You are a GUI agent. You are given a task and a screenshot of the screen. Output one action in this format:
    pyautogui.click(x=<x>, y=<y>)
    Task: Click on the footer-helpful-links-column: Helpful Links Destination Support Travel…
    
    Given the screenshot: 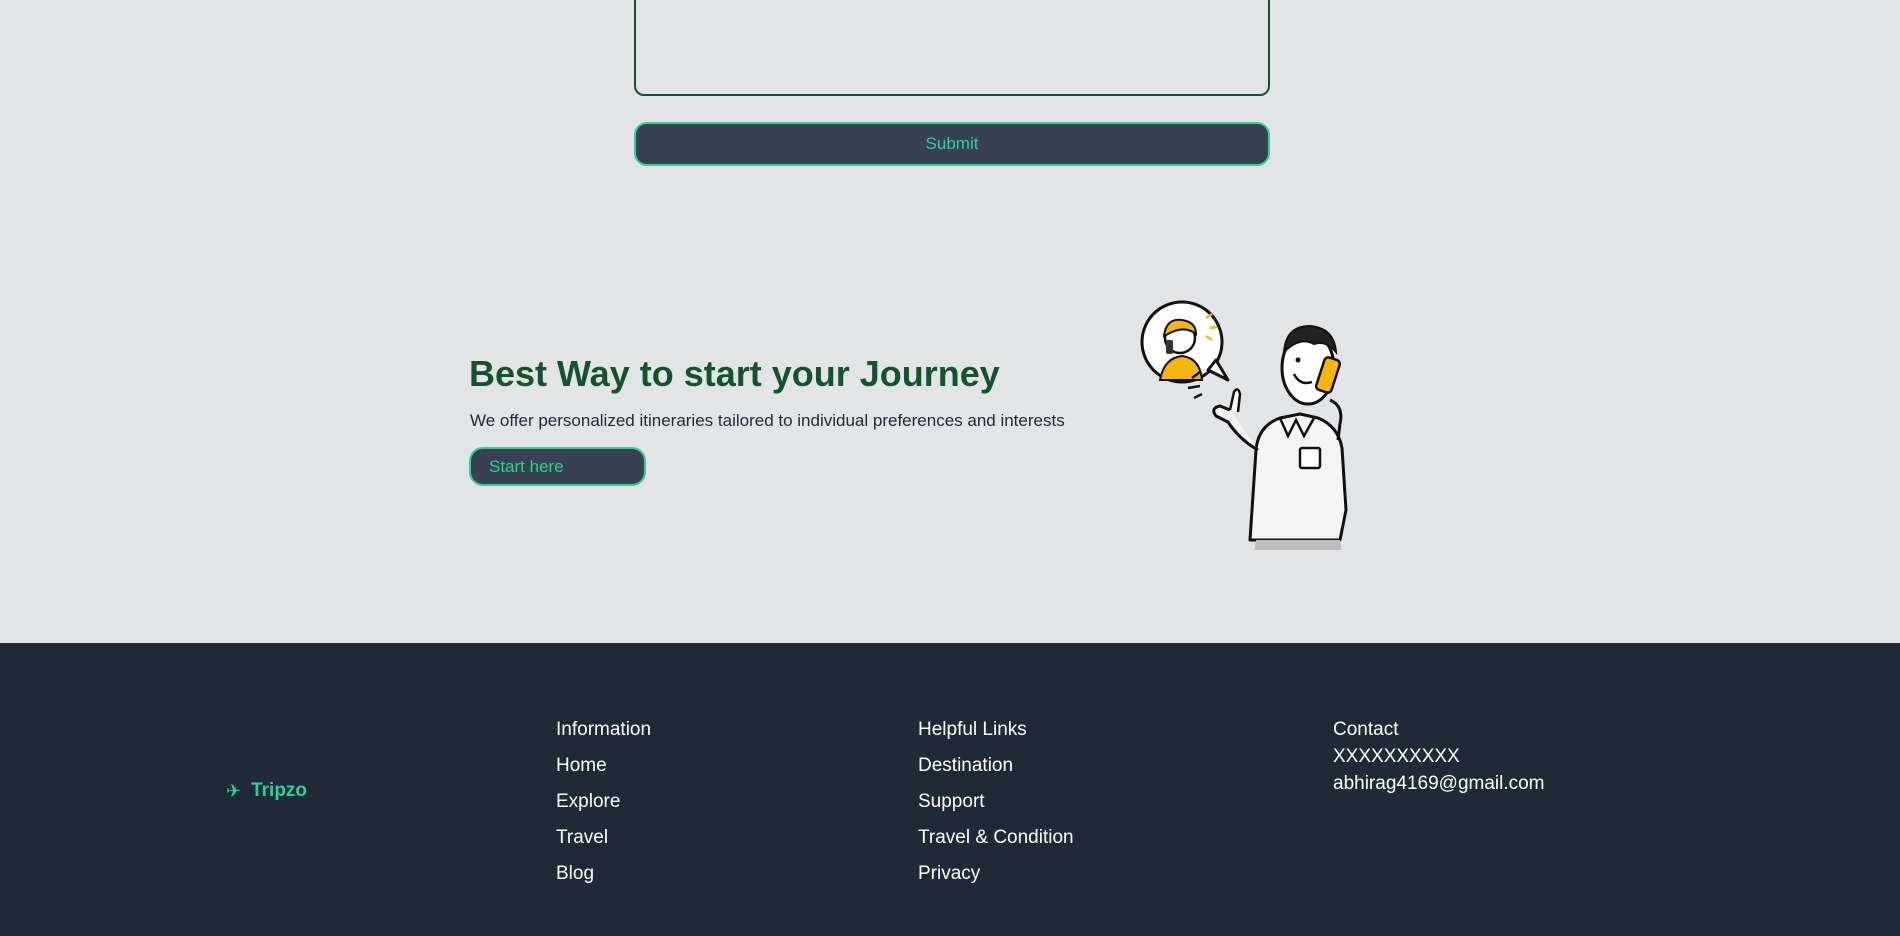 What is the action you would take?
    pyautogui.click(x=996, y=808)
    